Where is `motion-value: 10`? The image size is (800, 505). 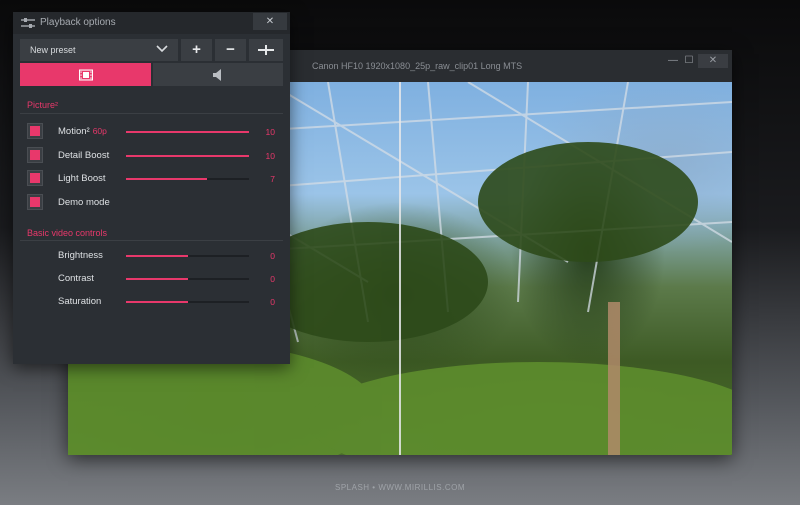
motion-value: 10 is located at coordinates (270, 132).